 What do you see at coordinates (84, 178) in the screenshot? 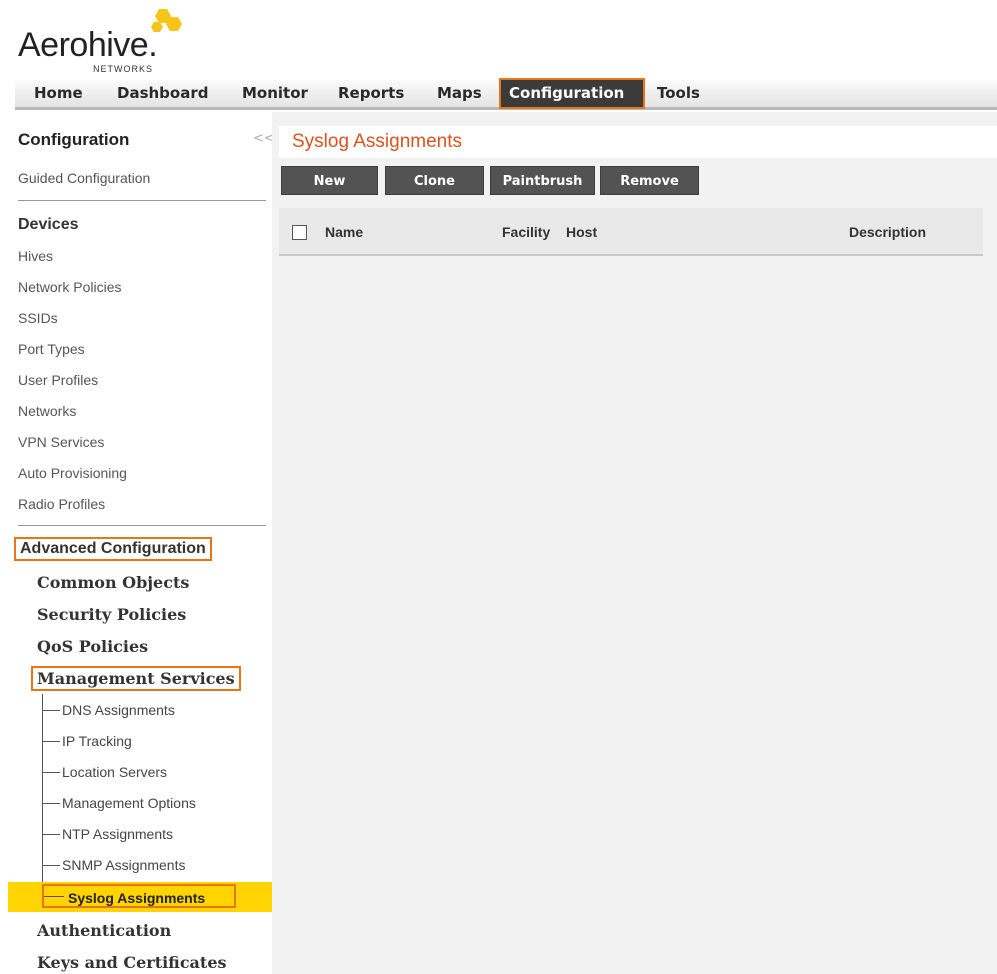
I see `sidebar-item-guided-configuration: Guided Configuration` at bounding box center [84, 178].